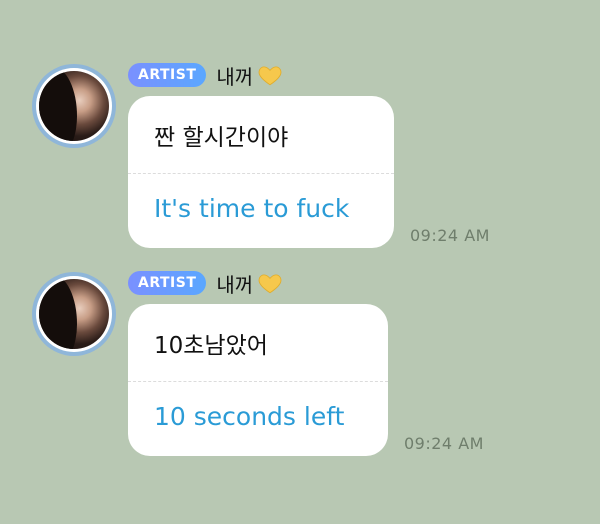 This screenshot has height=524, width=600. Describe the element at coordinates (249, 416) in the screenshot. I see `message-text-translation: 10 seconds left` at that location.